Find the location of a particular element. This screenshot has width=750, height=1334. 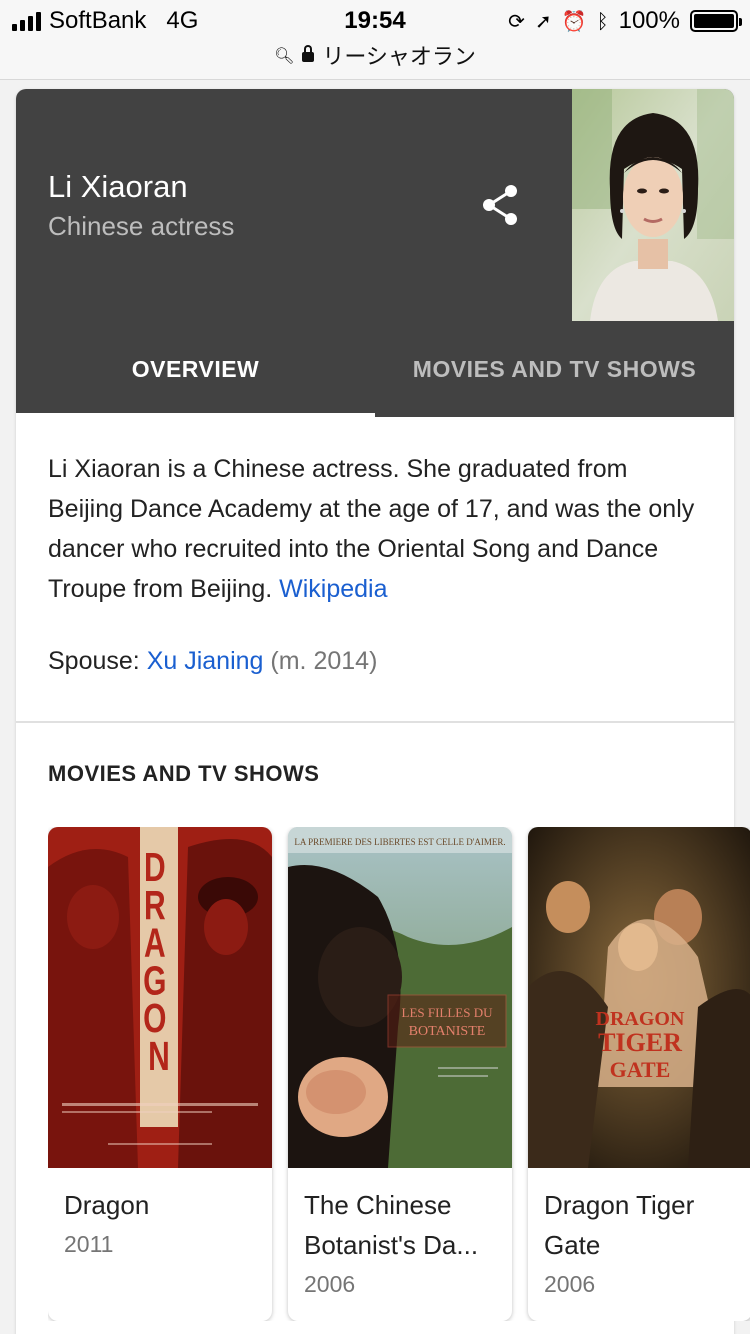

battery-icon is located at coordinates (716, 21).